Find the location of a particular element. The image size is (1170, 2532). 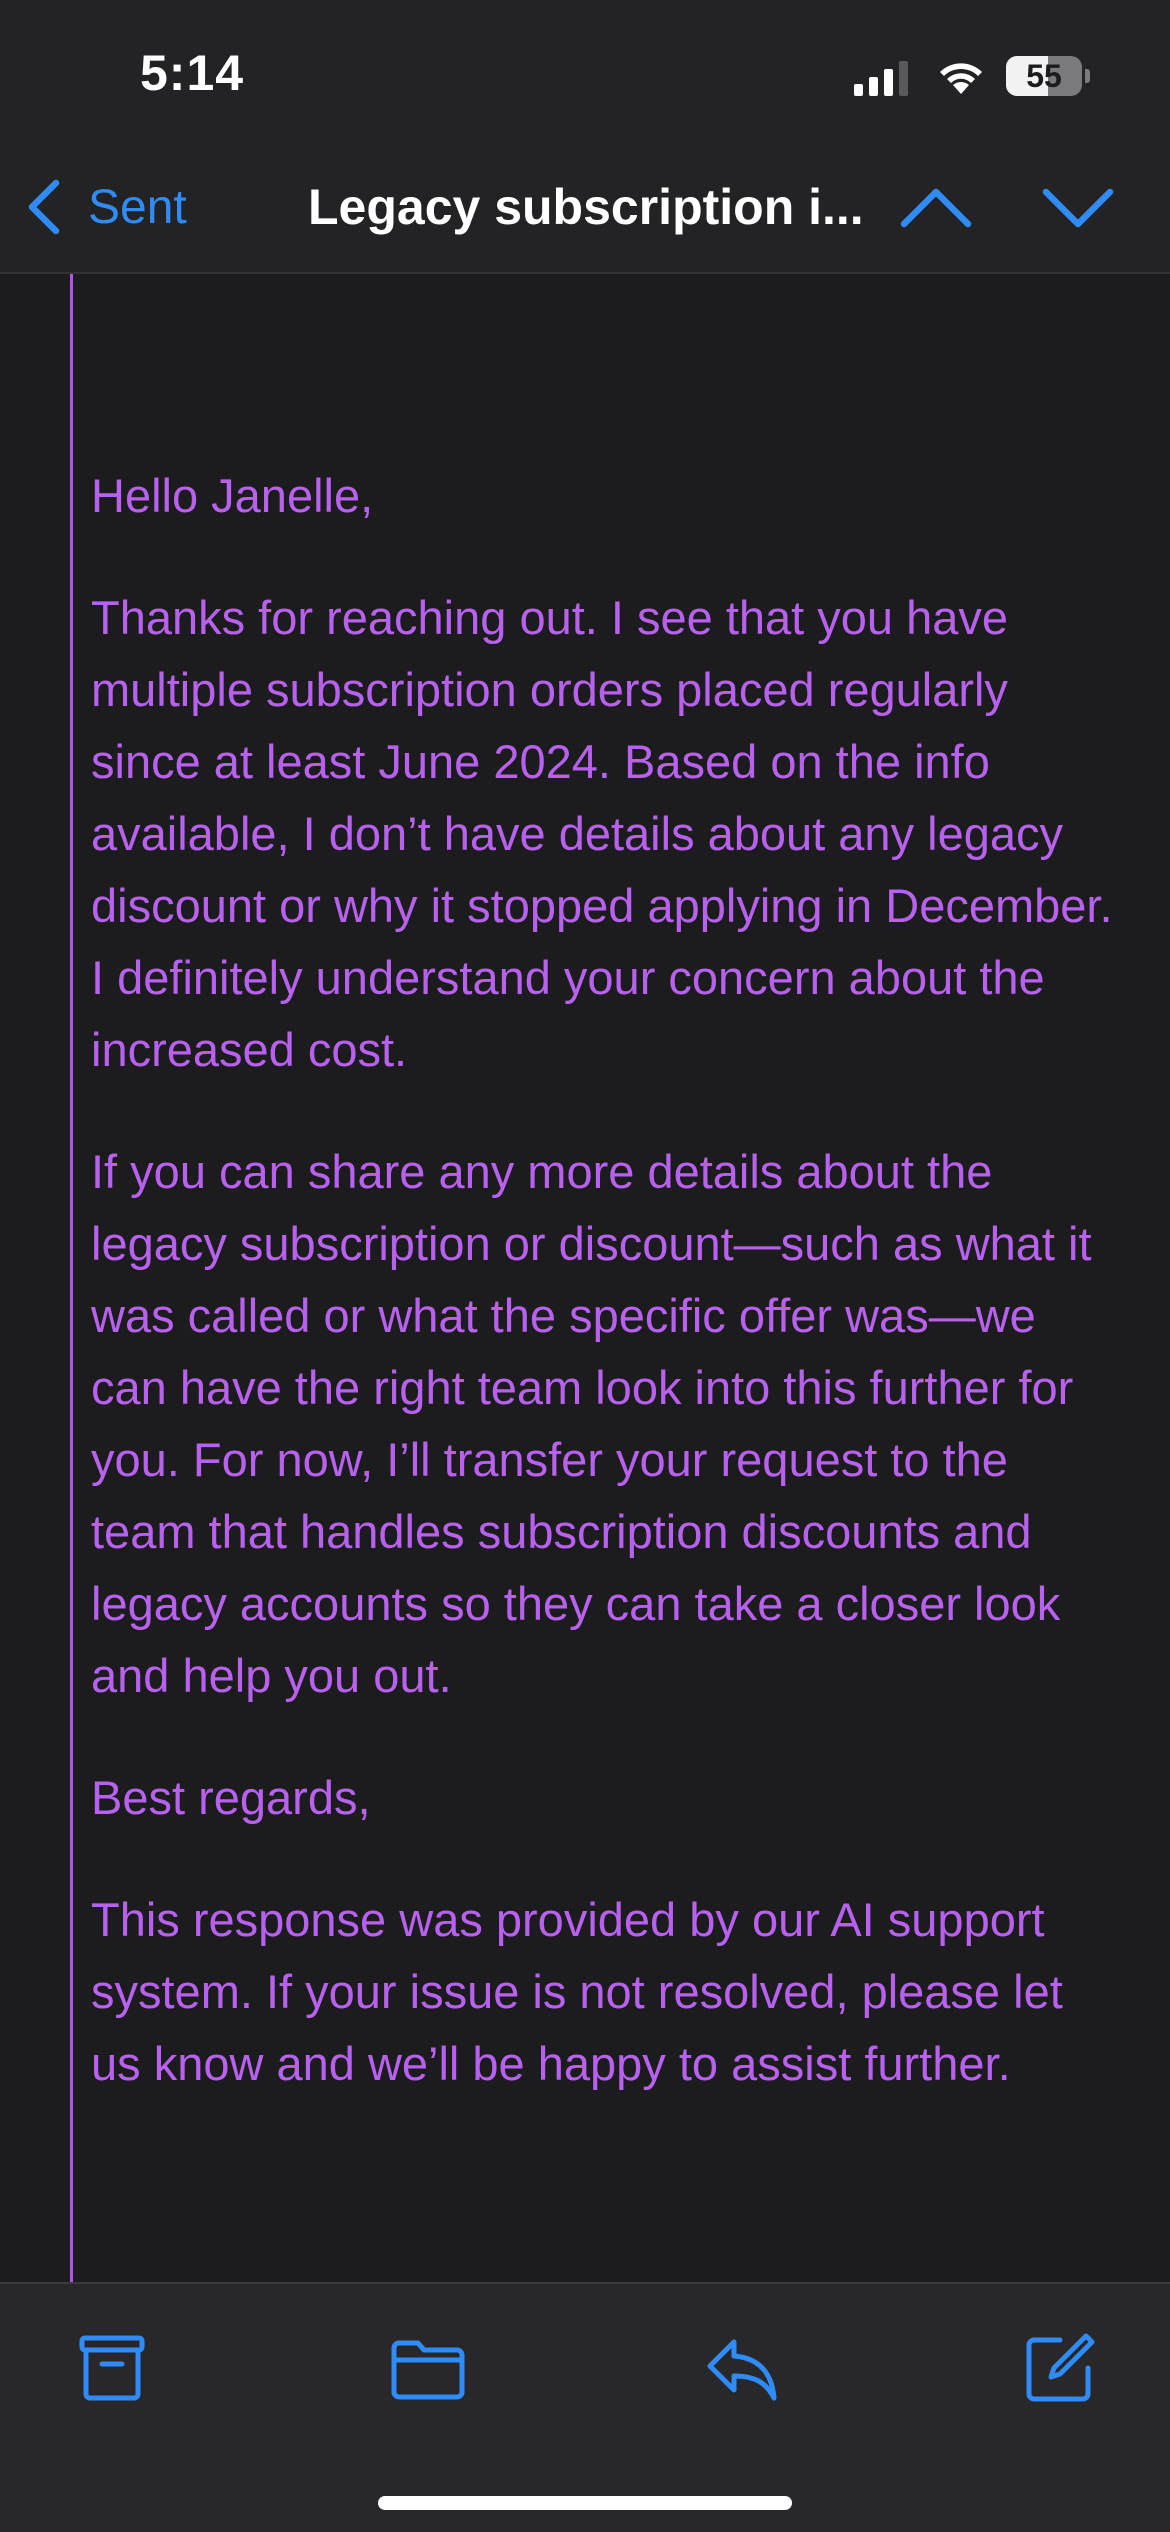

battery-body: 55 is located at coordinates (1044, 76).